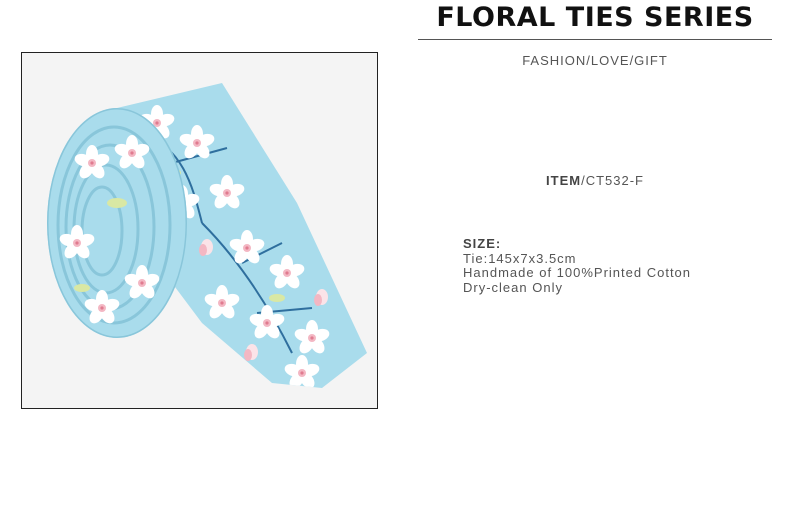 The height and width of the screenshot is (528, 790). What do you see at coordinates (595, 17) in the screenshot?
I see `series-title: FLORAL TIES SERIES` at bounding box center [595, 17].